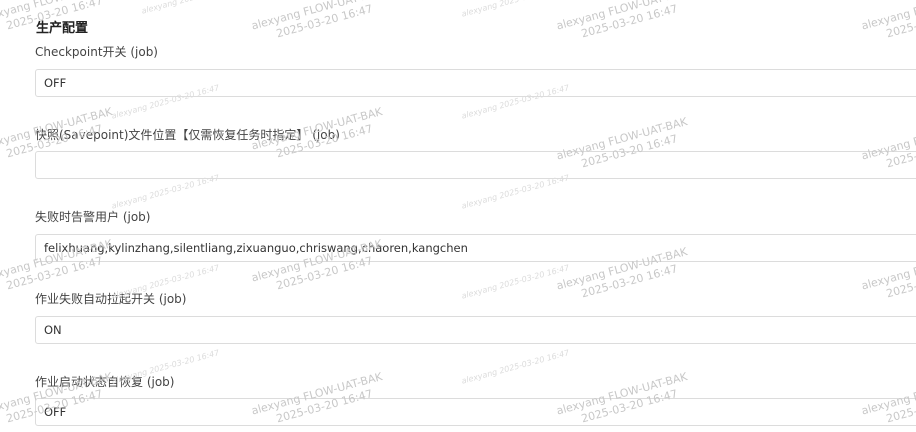  Describe the element at coordinates (96, 52) in the screenshot. I see `checkpoint-label: Checkpoint开关 (job)` at that location.